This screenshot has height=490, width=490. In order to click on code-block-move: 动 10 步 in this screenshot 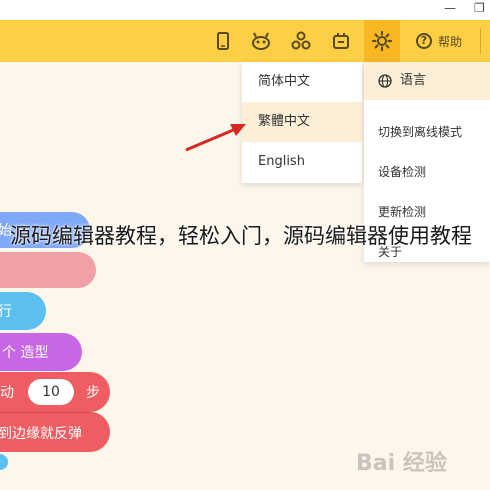, I will do `click(55, 392)`.